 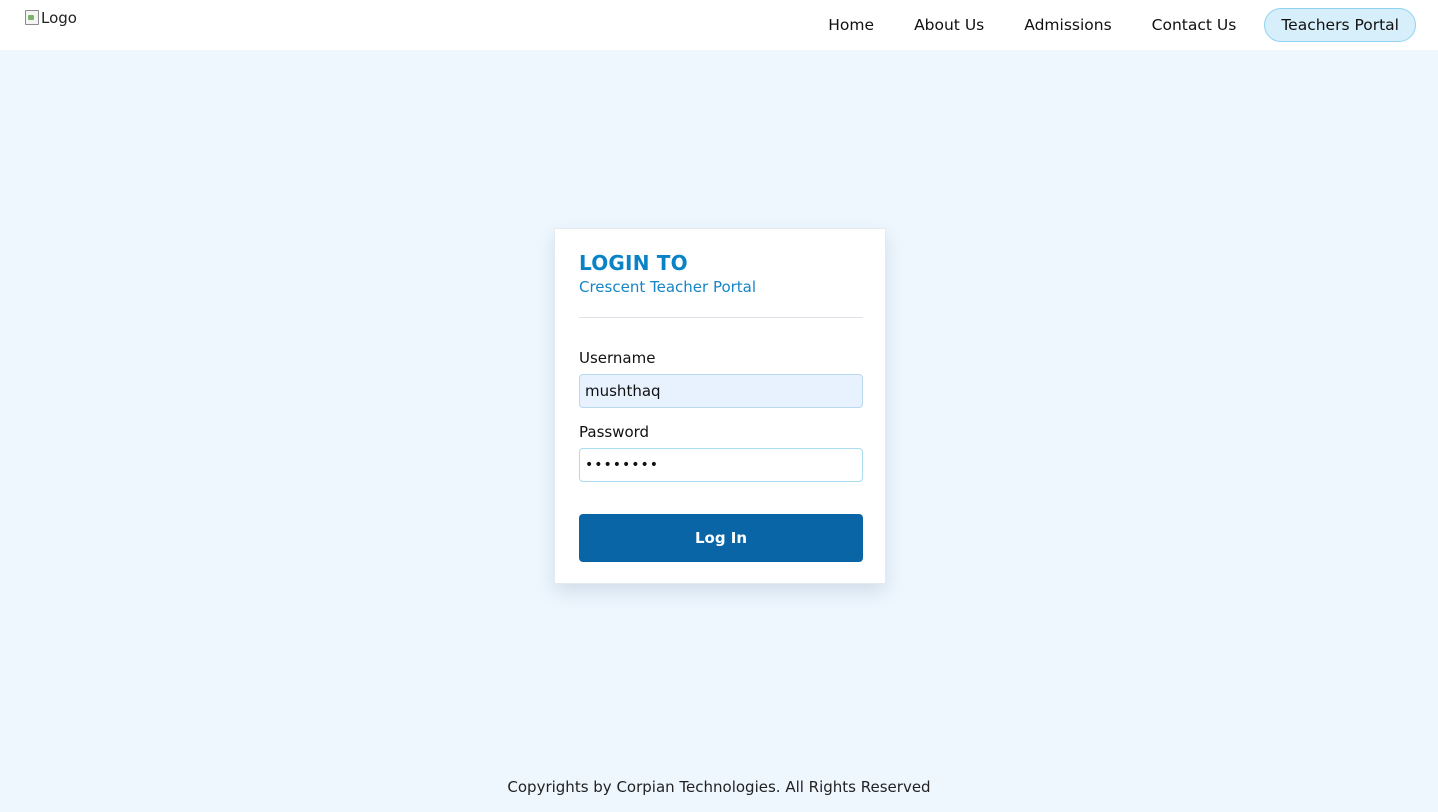 I want to click on nav-link-admissions: Admissions, so click(x=1067, y=25).